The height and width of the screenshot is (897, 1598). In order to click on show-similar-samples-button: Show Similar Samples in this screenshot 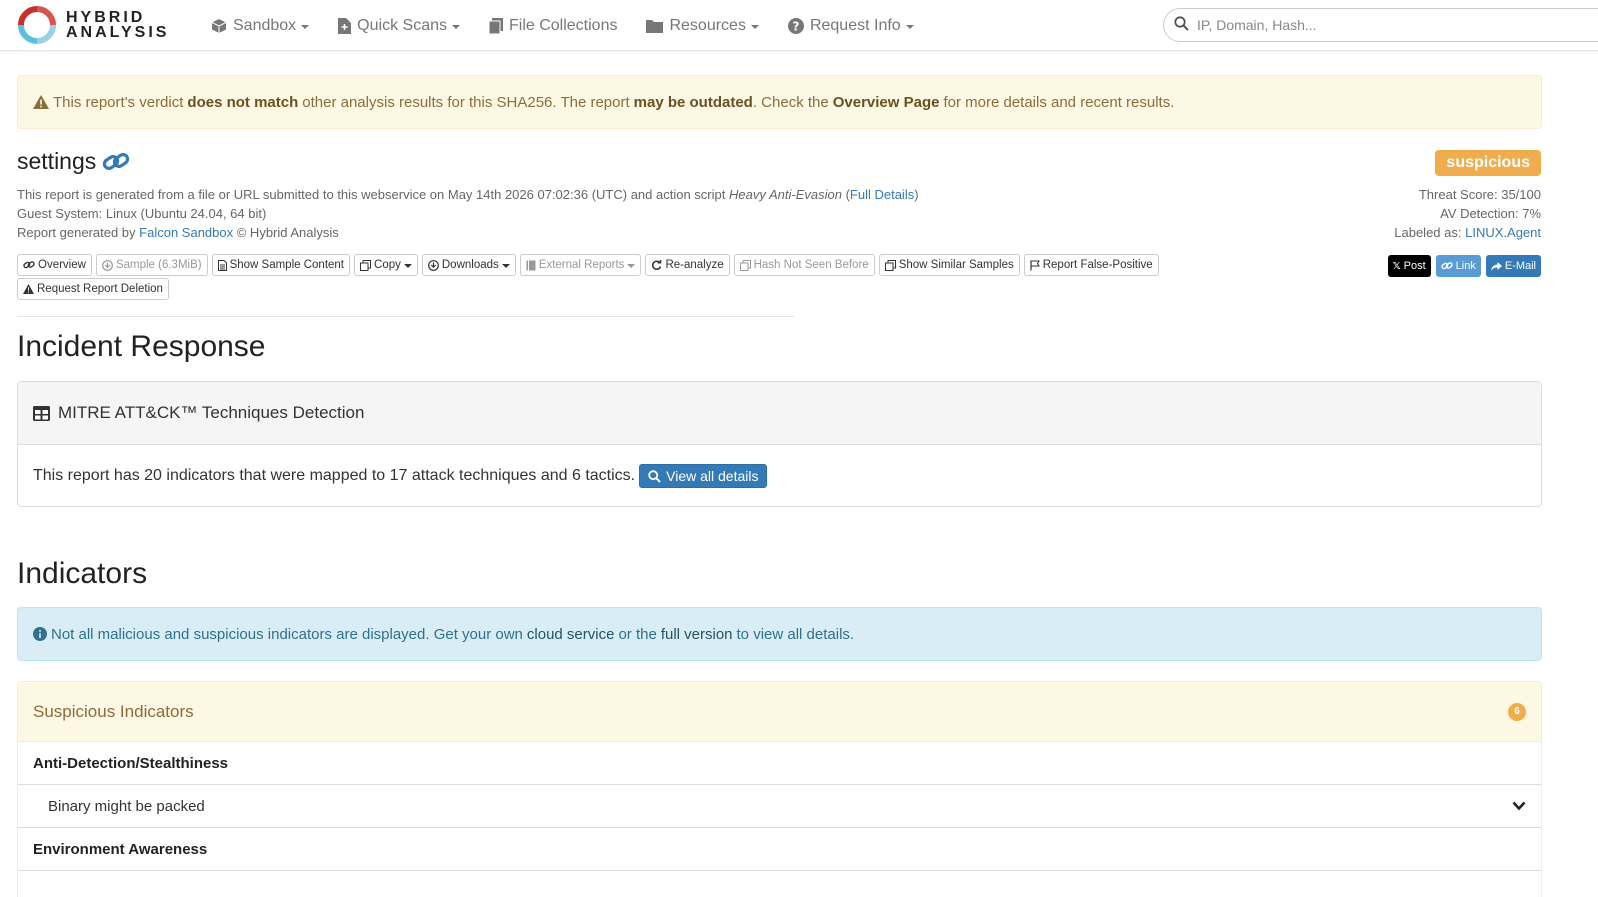, I will do `click(949, 265)`.